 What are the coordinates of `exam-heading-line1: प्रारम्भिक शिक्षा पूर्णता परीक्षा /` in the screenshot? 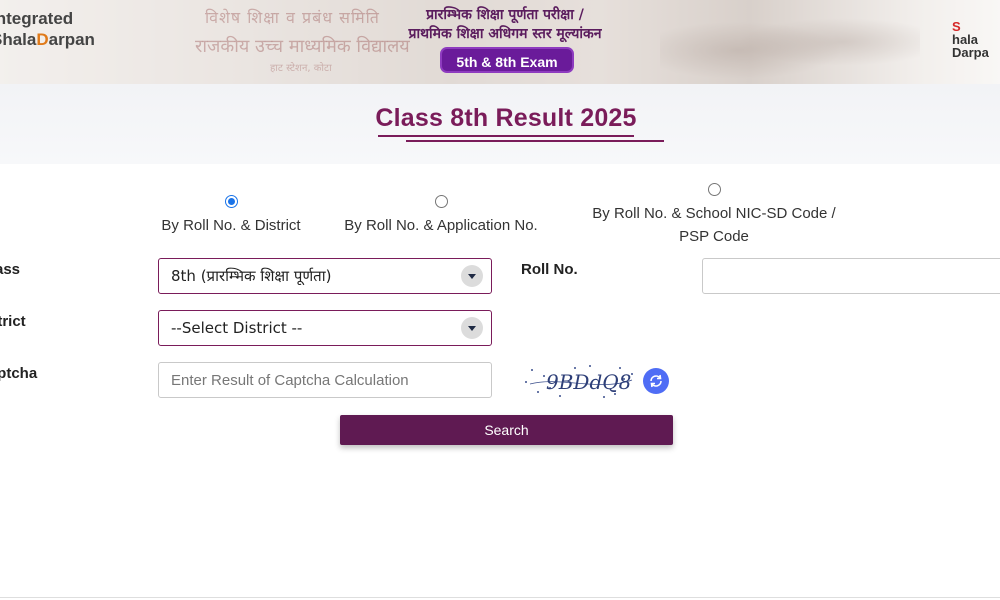 It's located at (505, 15).